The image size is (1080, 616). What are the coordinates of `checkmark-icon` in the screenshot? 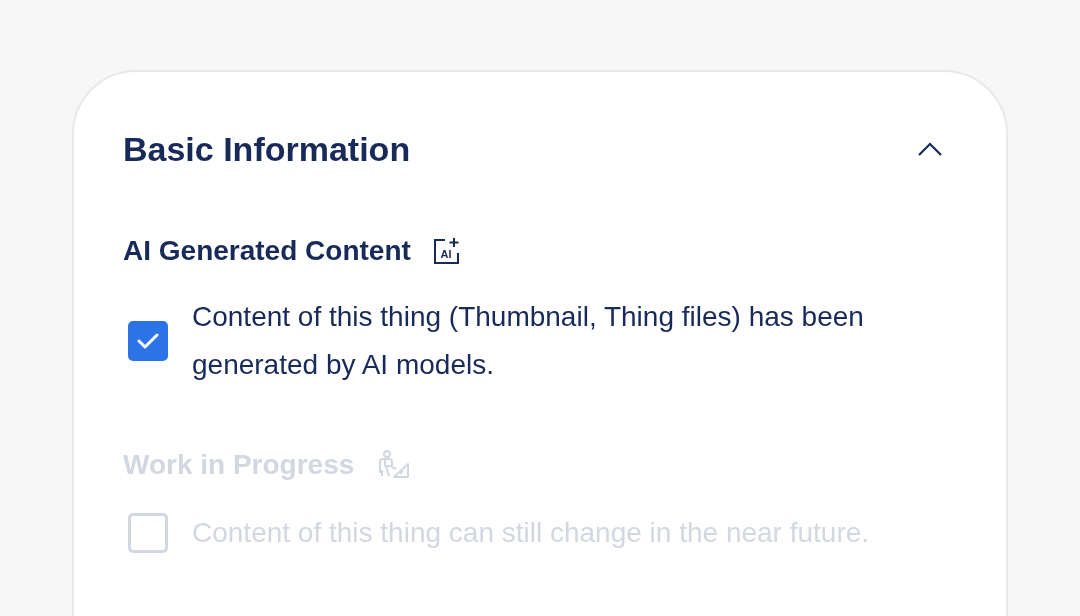 It's located at (148, 341).